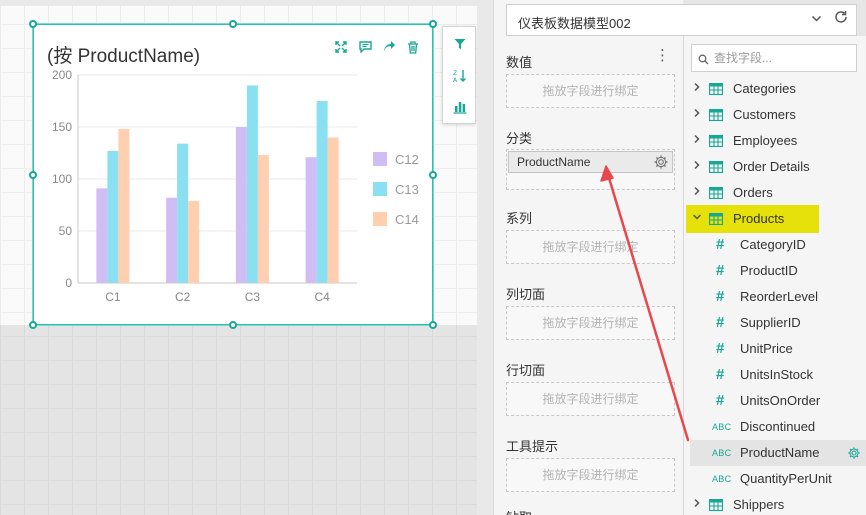 The image size is (866, 515). What do you see at coordinates (519, 511) in the screenshot?
I see `section-drill-title: 钻取` at bounding box center [519, 511].